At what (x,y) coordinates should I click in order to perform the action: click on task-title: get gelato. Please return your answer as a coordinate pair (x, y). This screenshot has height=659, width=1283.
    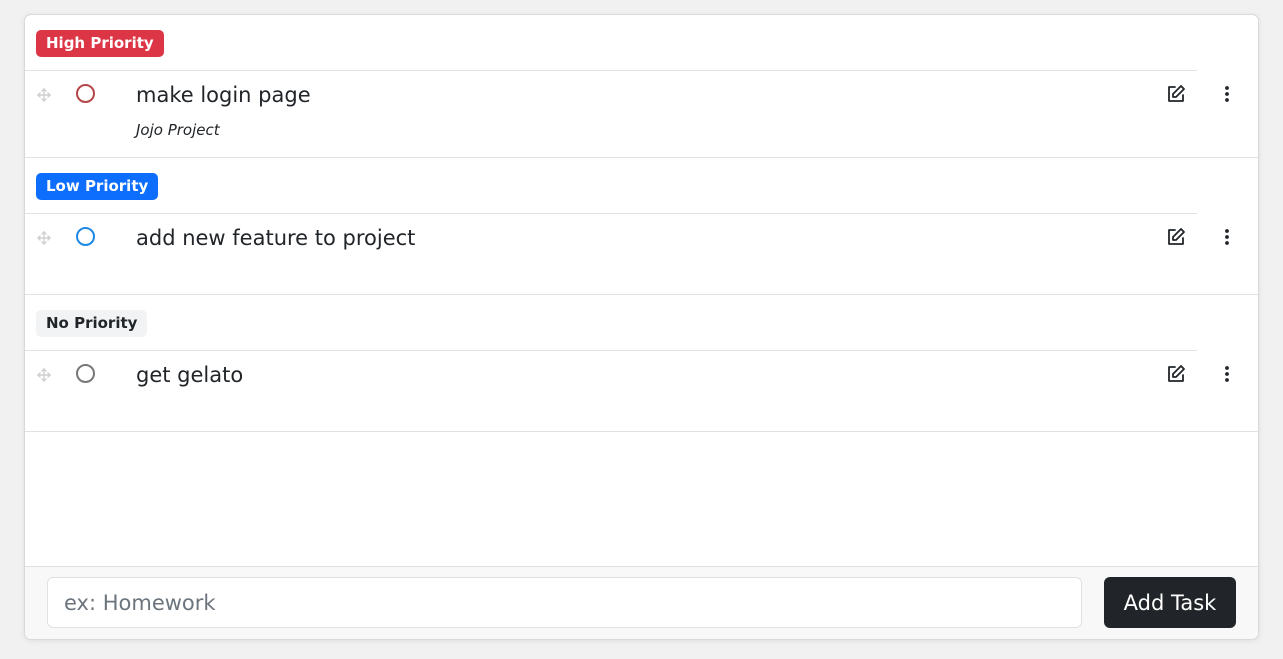
    Looking at the image, I should click on (189, 375).